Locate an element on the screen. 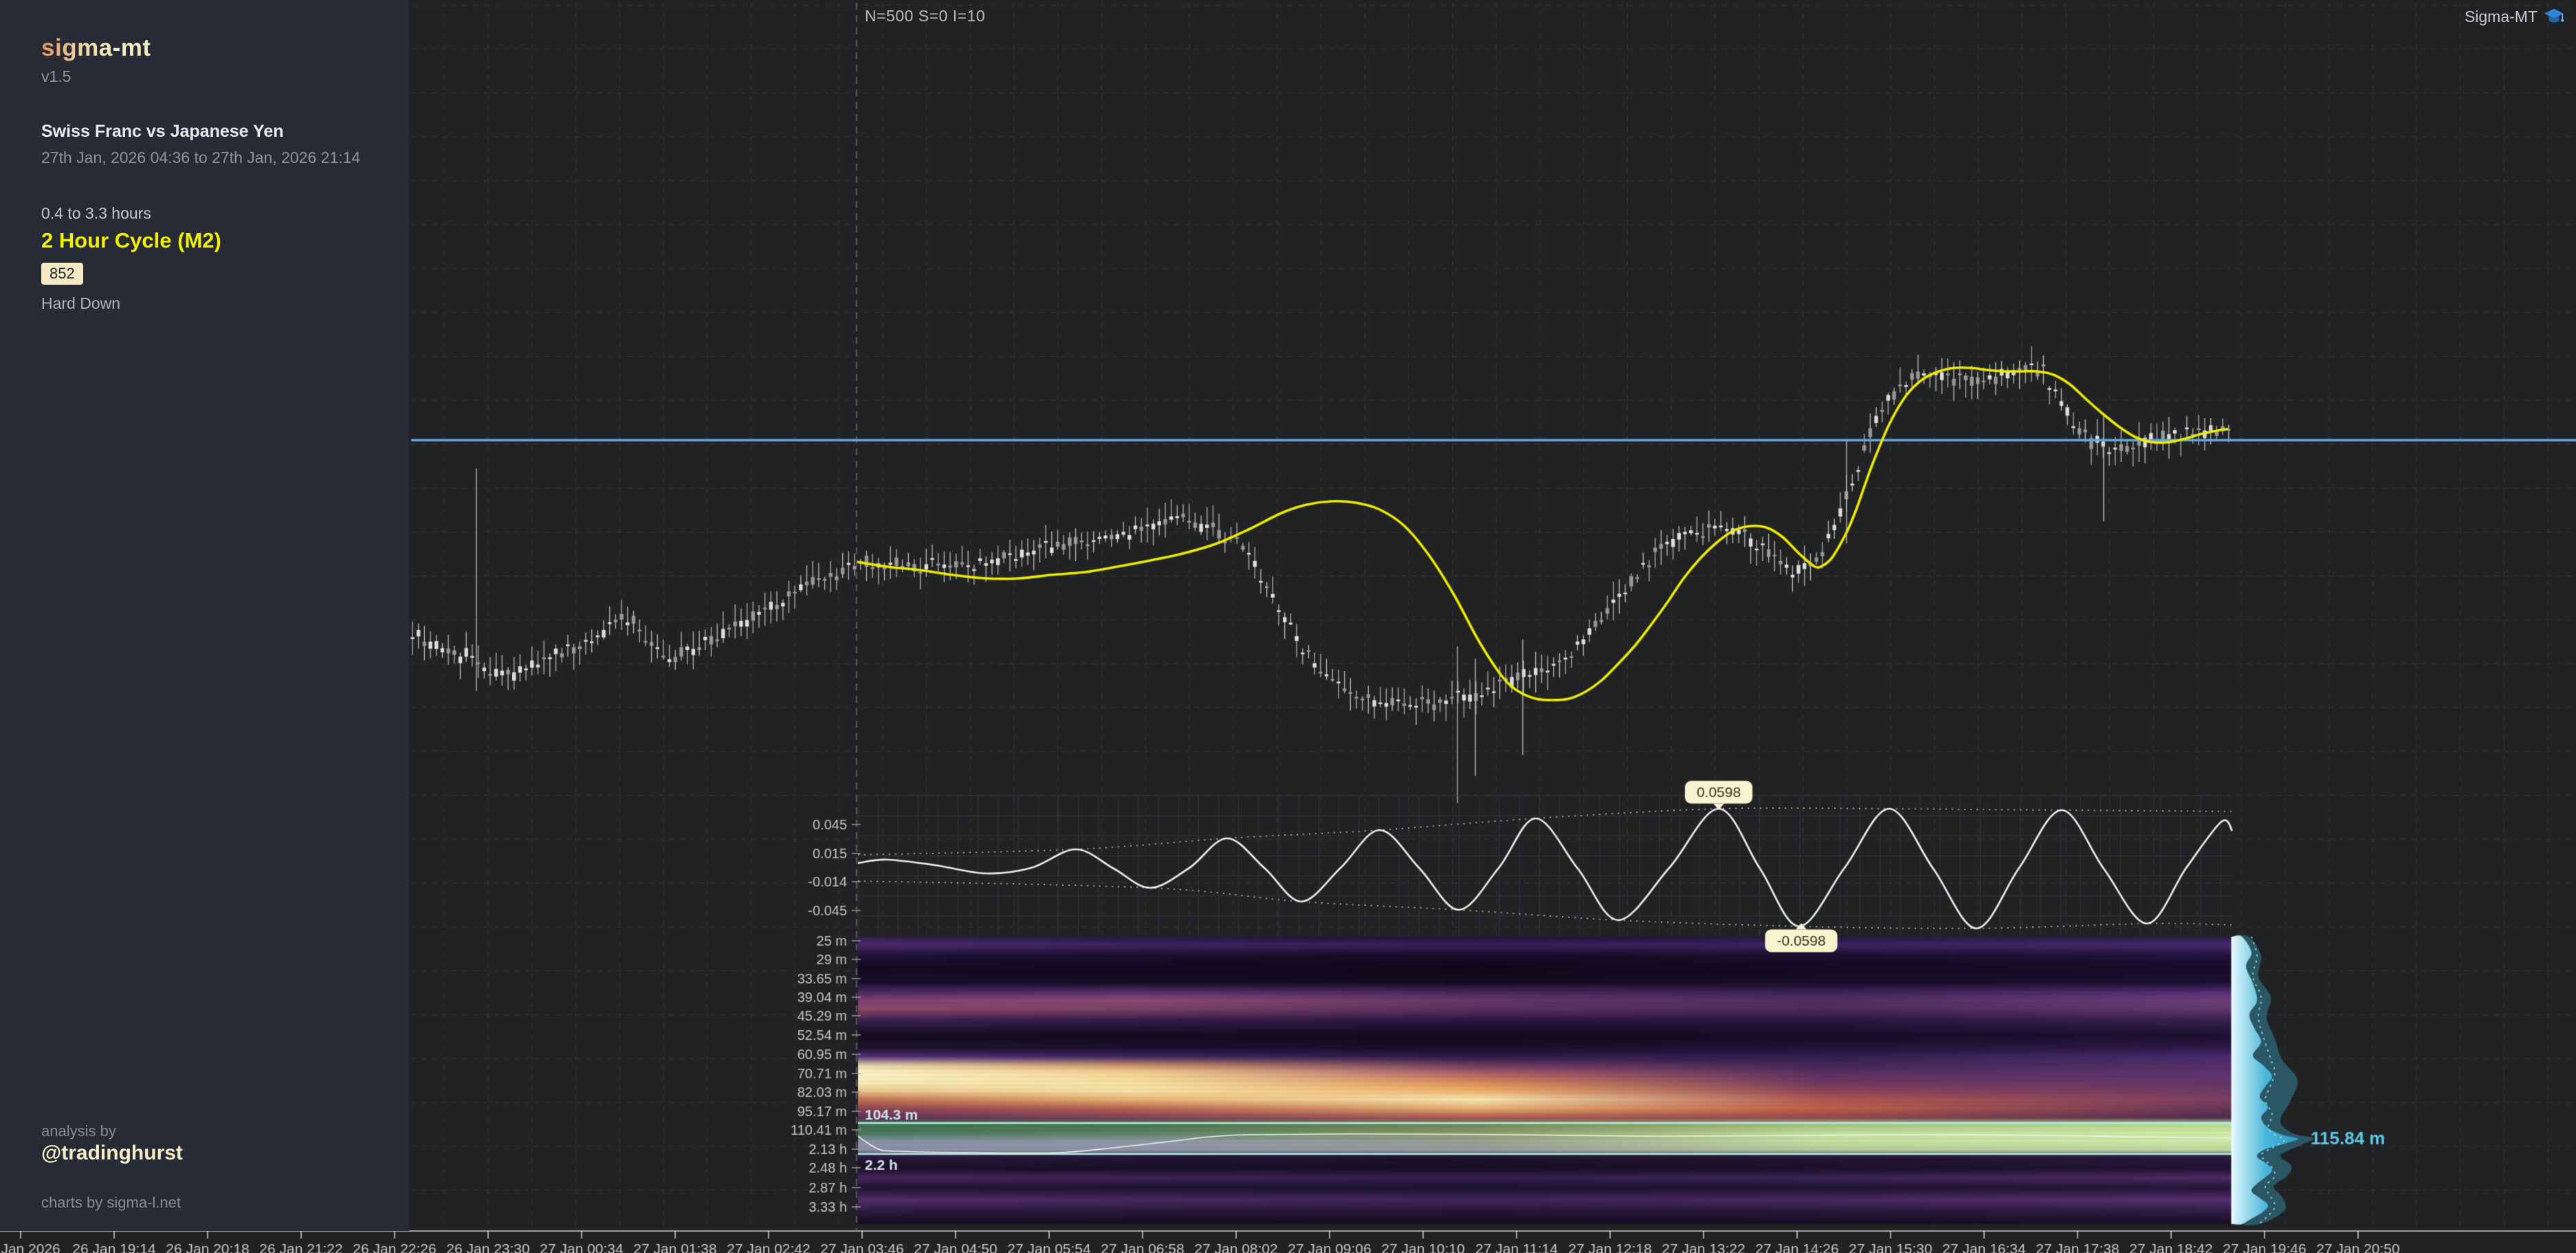 The height and width of the screenshot is (1253, 2576). cycle-band-range: 0.4 to 3.3 hours is located at coordinates (96, 213).